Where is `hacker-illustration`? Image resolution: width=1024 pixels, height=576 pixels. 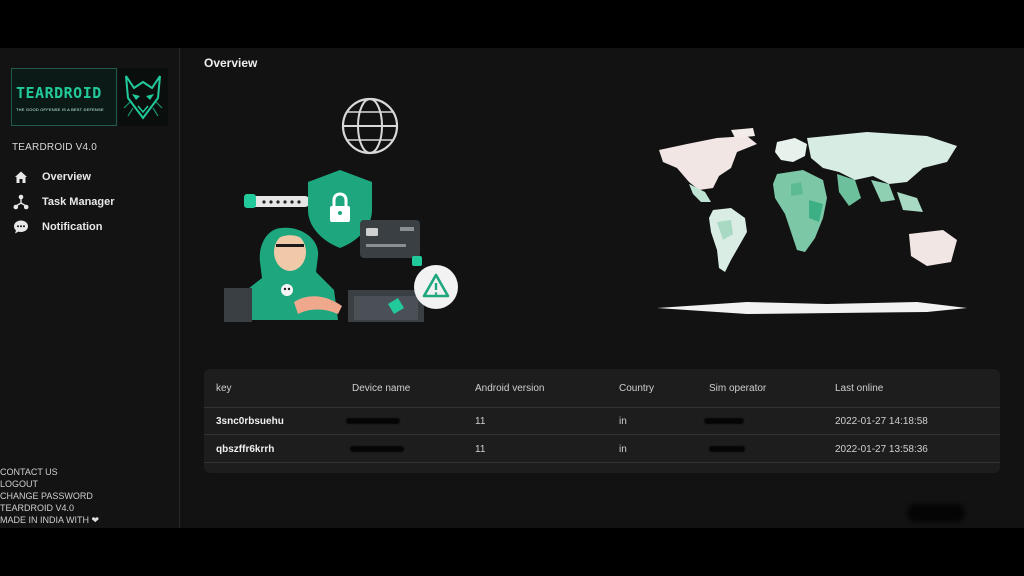
hacker-illustration is located at coordinates (341, 209).